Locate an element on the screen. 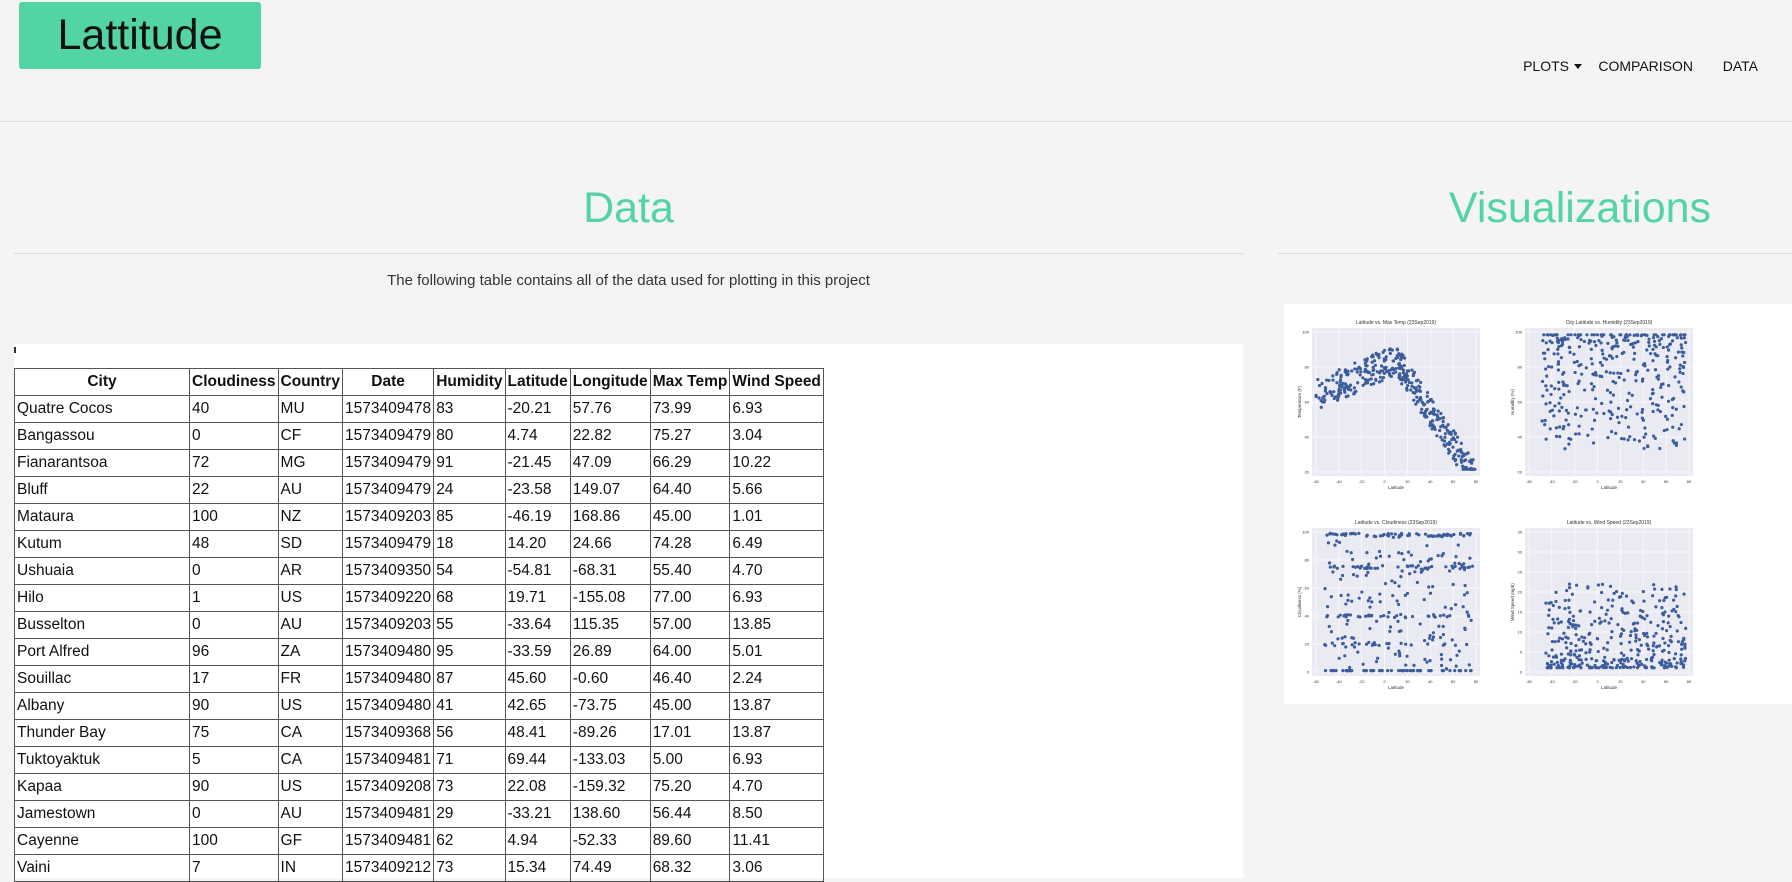 The image size is (1792, 882). table-cell: 1573409480 is located at coordinates (388, 706).